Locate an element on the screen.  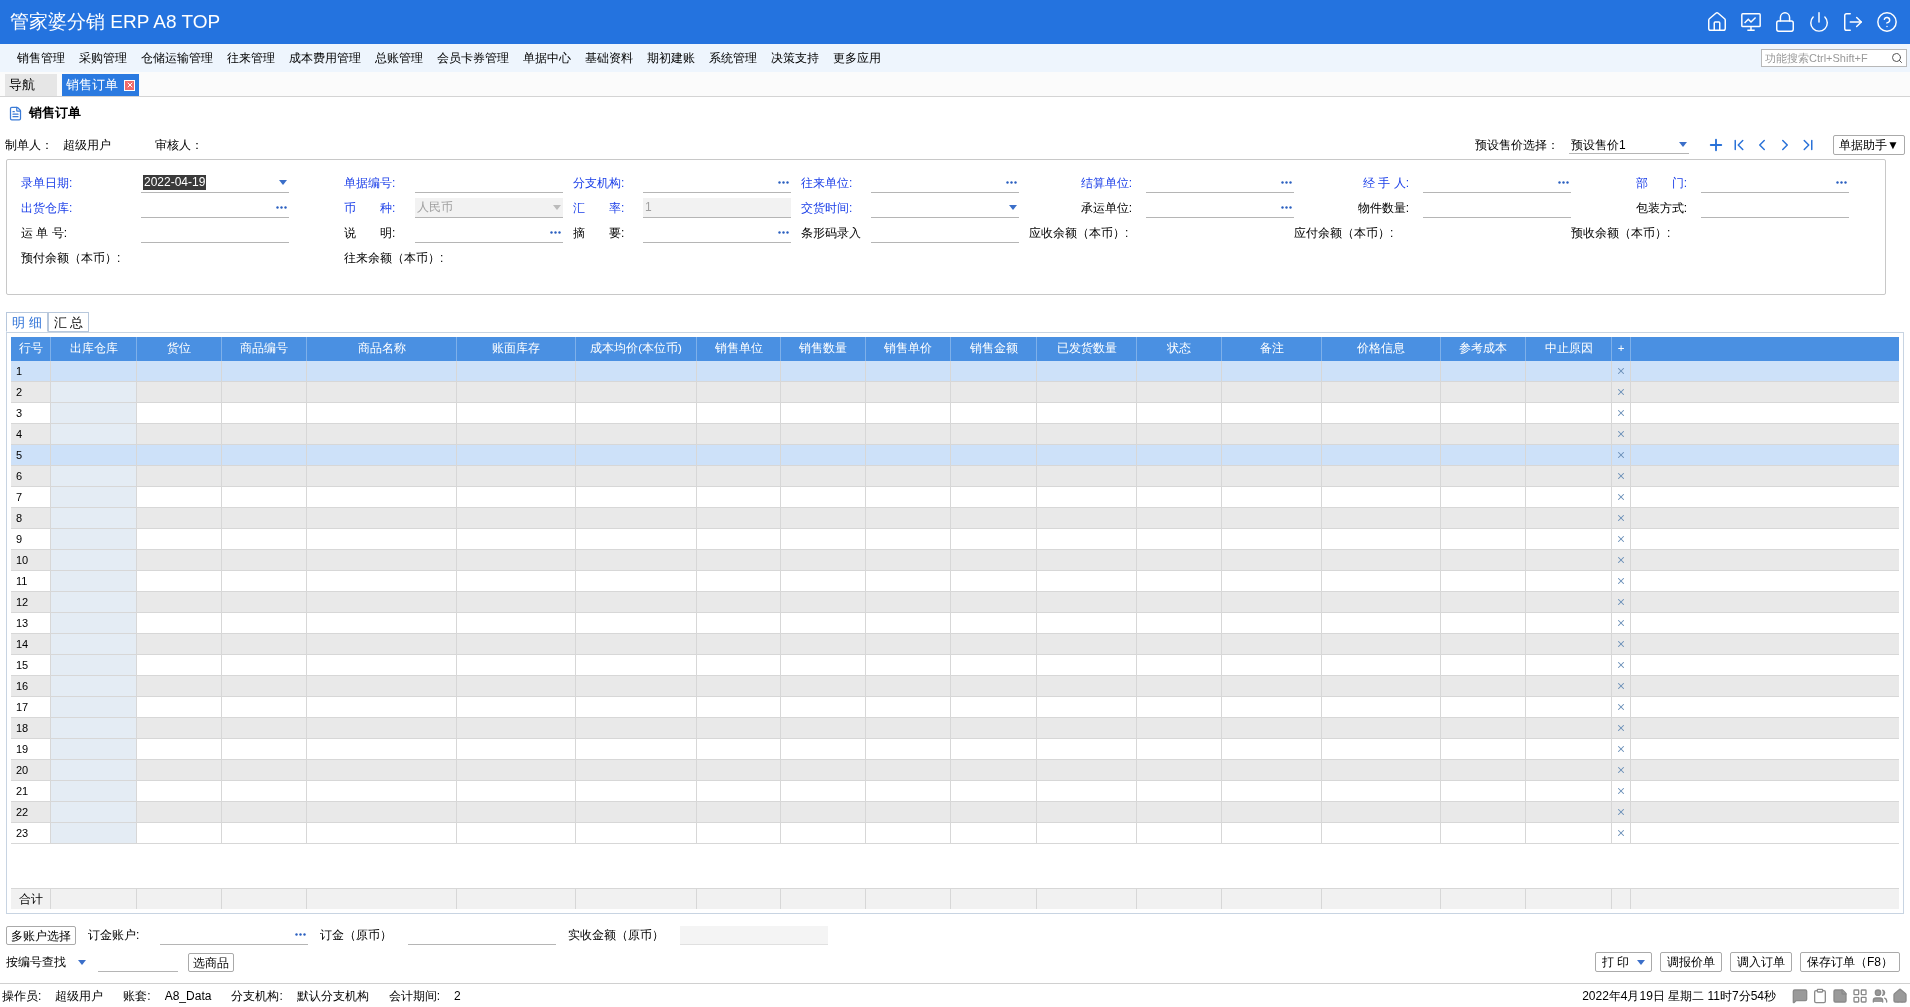
table-row: 16 is located at coordinates (955, 686).